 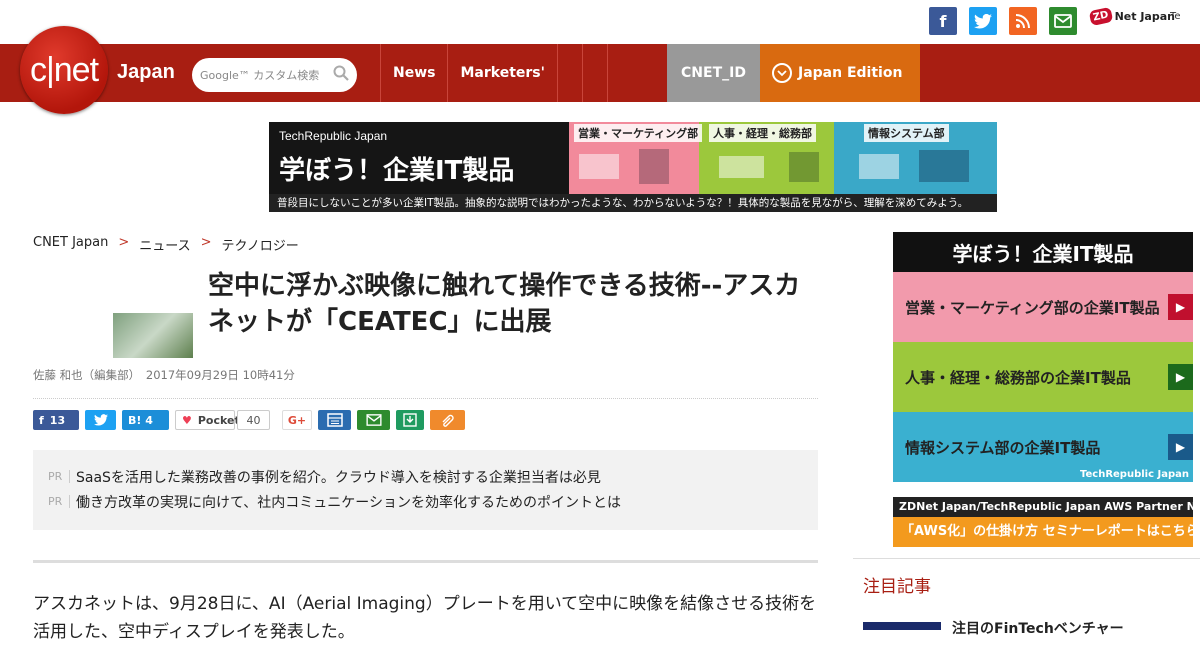 I want to click on twitter-bird-icon, so click(x=983, y=21).